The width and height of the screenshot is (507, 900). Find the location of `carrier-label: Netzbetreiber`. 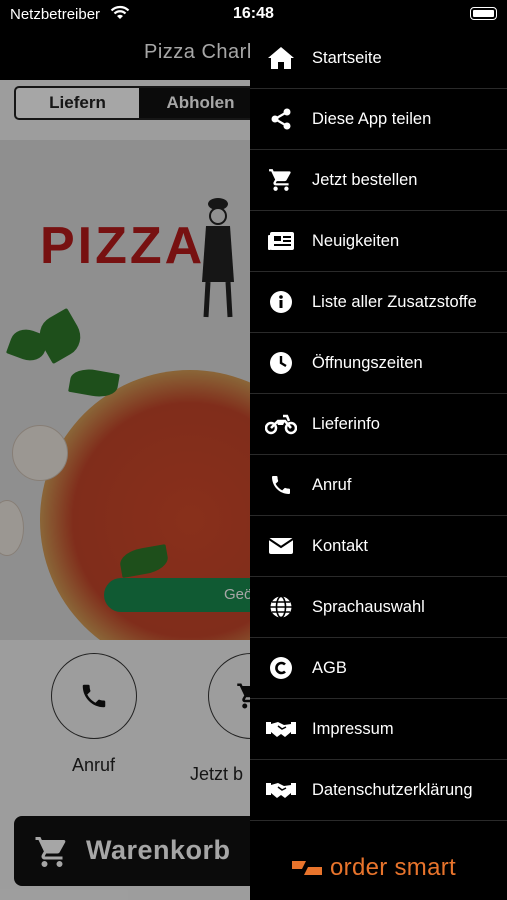

carrier-label: Netzbetreiber is located at coordinates (55, 14).